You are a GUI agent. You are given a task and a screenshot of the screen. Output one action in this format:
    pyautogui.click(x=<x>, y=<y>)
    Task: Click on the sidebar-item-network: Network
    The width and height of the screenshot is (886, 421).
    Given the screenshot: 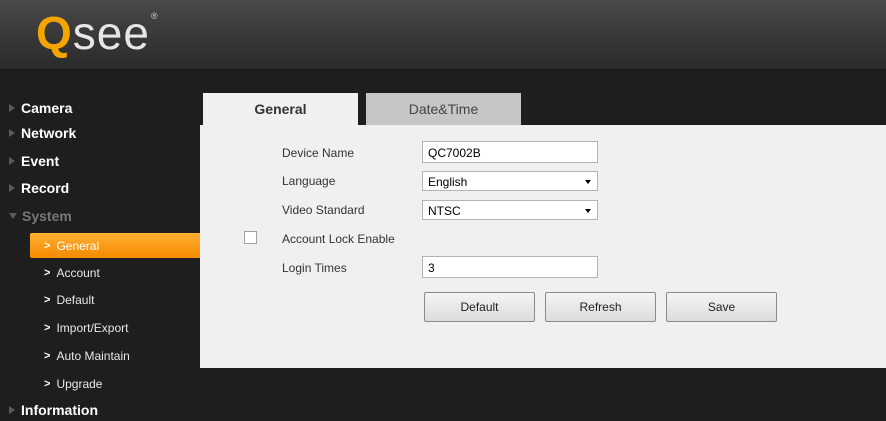 What is the action you would take?
    pyautogui.click(x=100, y=133)
    